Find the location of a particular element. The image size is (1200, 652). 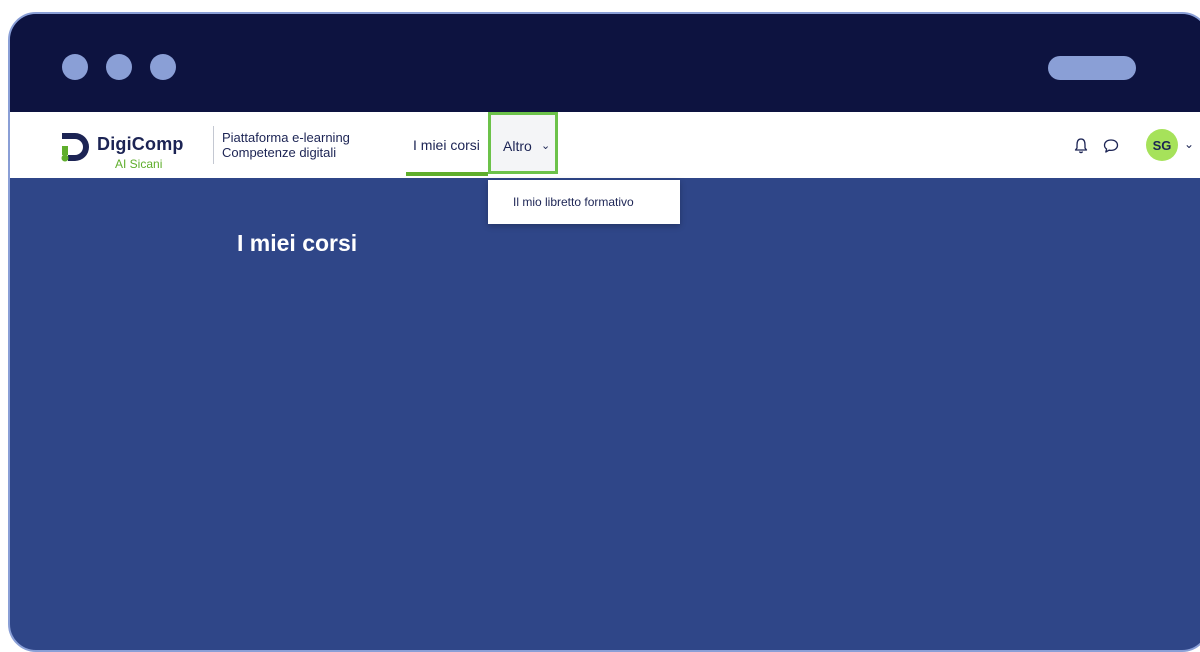

nav-item-altro: Altro ⌄ is located at coordinates (523, 143).